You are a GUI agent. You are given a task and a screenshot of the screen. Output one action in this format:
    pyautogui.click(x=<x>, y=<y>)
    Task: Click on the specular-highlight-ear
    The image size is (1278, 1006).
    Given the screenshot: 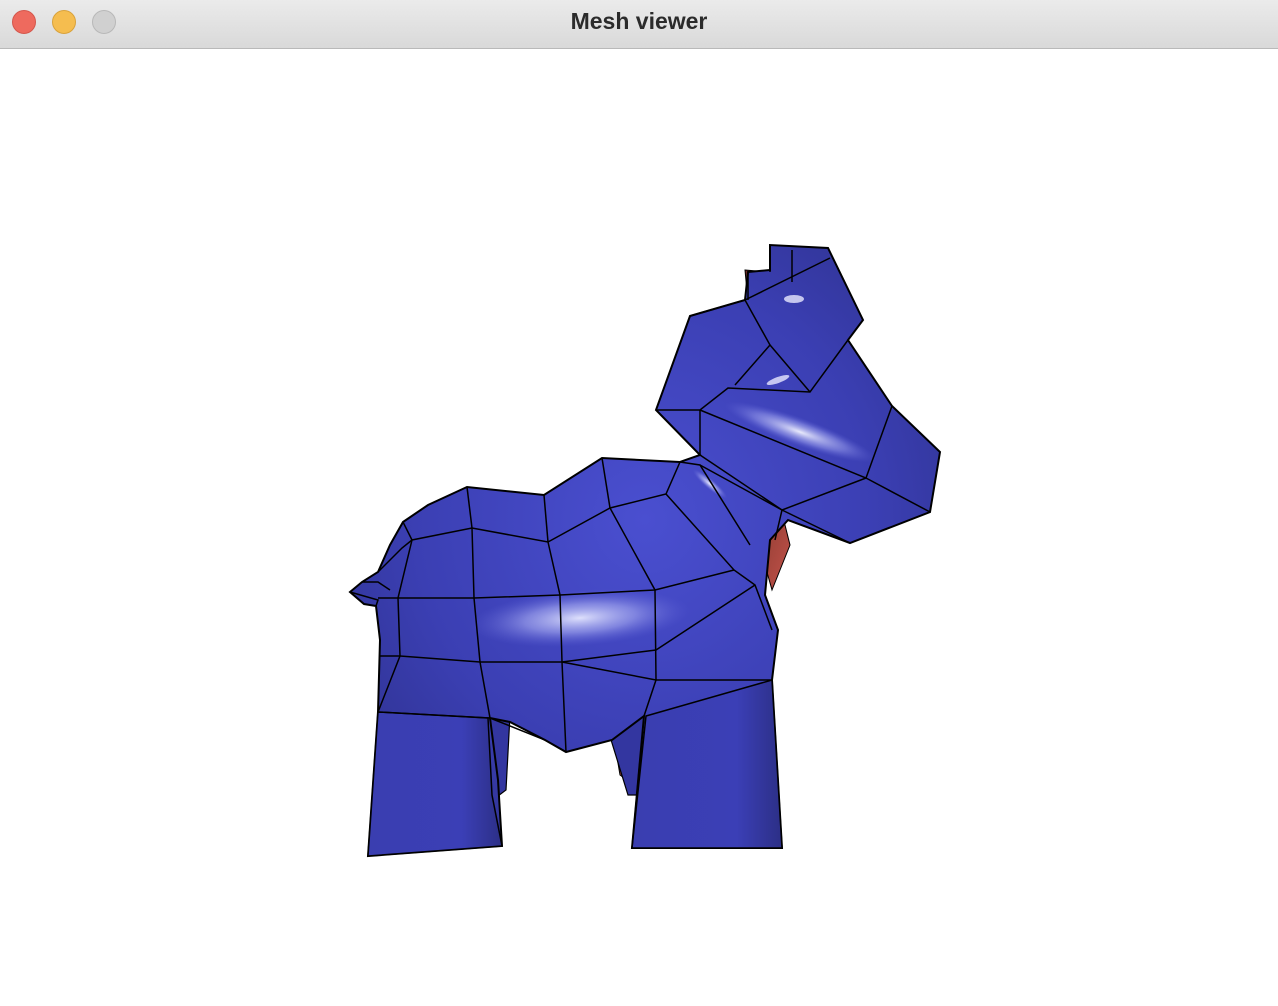 What is the action you would take?
    pyautogui.click(x=794, y=299)
    